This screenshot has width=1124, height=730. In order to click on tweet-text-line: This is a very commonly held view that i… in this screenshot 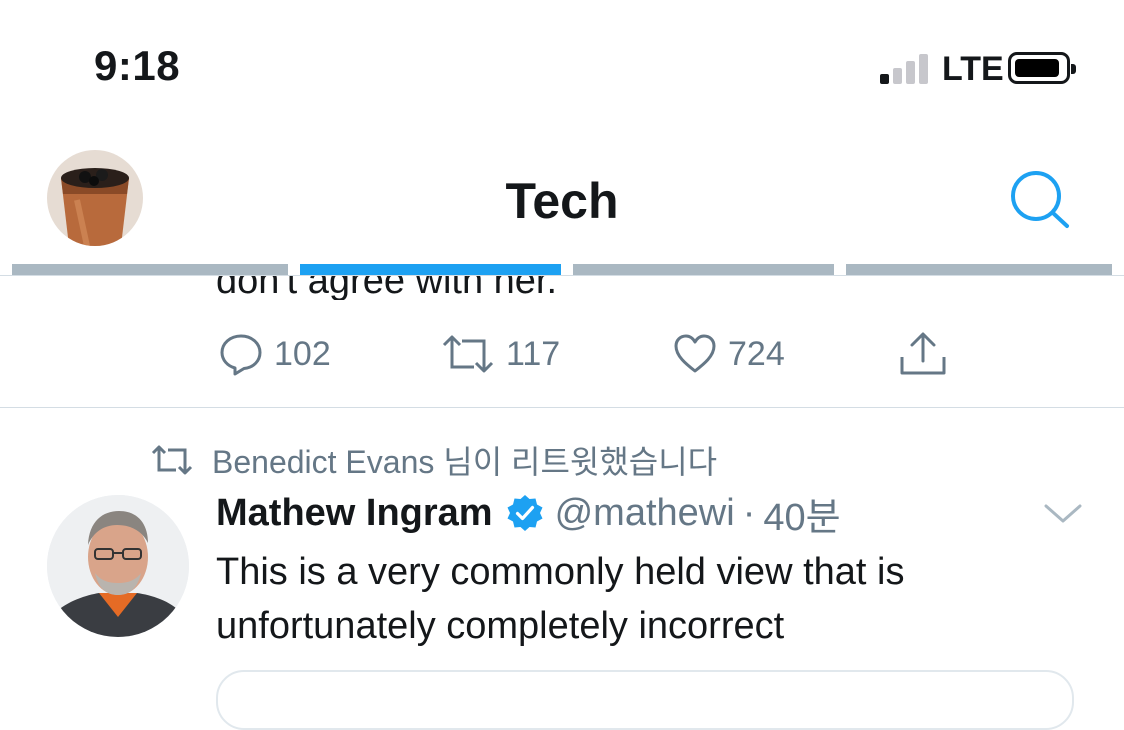, I will do `click(560, 572)`.